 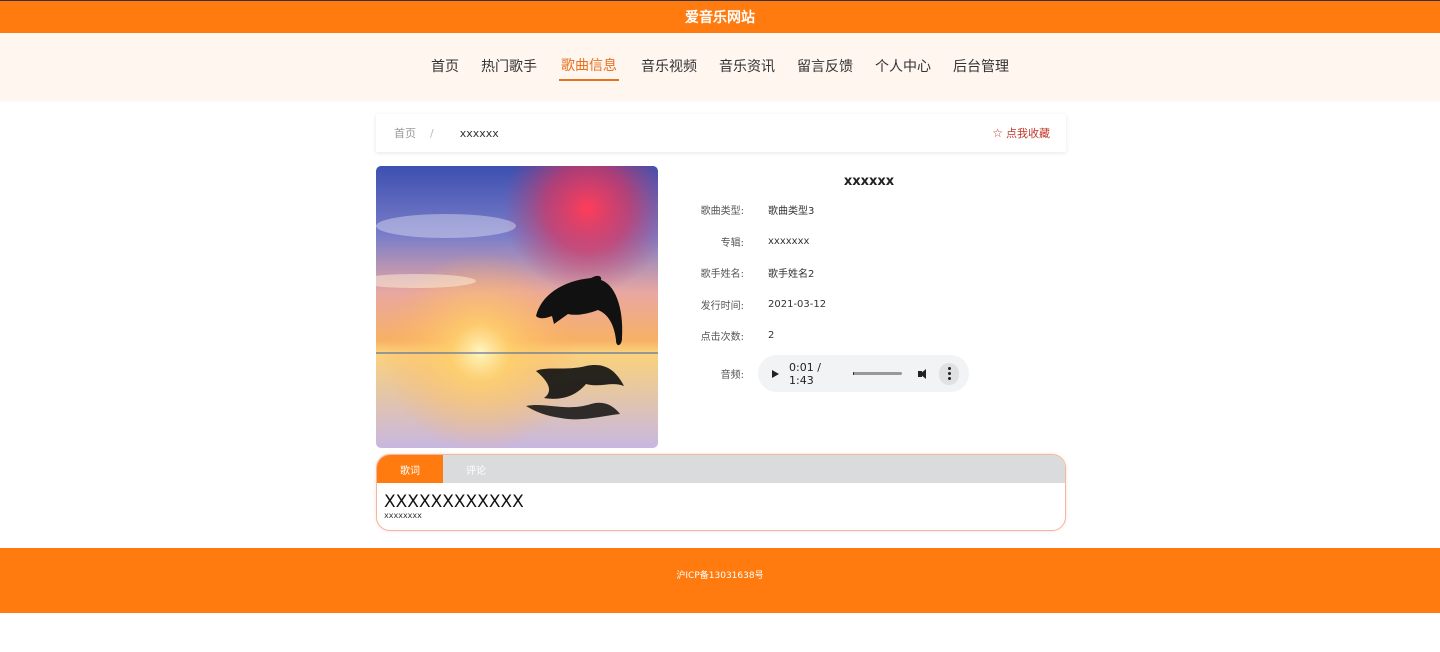 What do you see at coordinates (825, 66) in the screenshot?
I see `nav-item-feedback: 留言反馈` at bounding box center [825, 66].